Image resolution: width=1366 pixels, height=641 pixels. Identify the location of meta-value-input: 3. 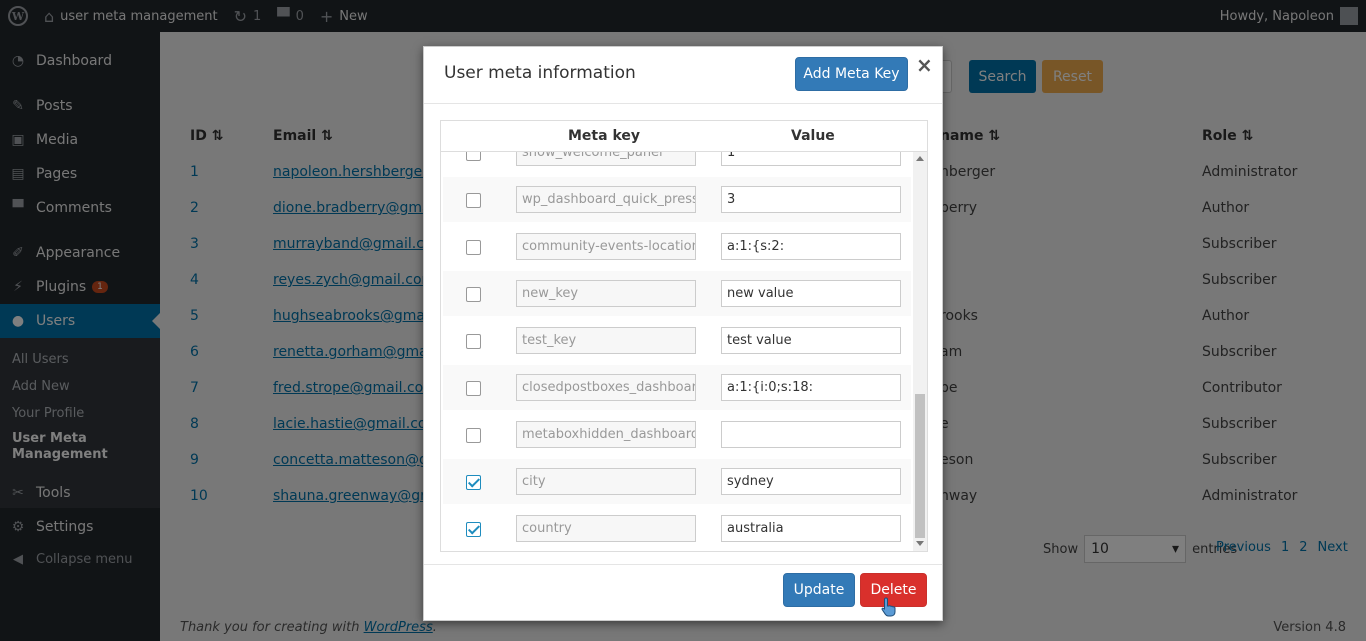
(811, 199).